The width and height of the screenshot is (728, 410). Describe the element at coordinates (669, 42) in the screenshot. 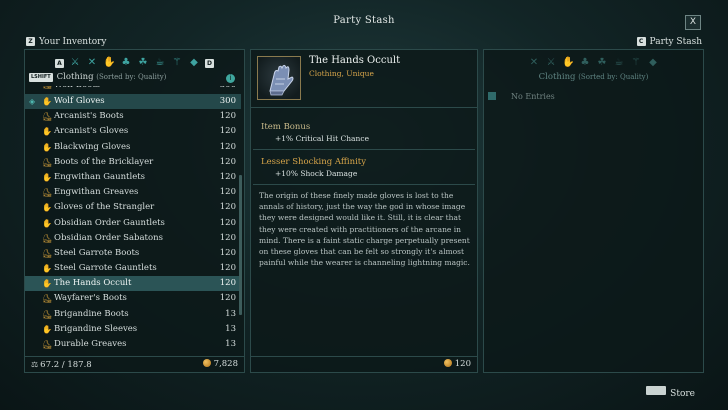

I see `party-stash-tab: C Party Stash` at that location.